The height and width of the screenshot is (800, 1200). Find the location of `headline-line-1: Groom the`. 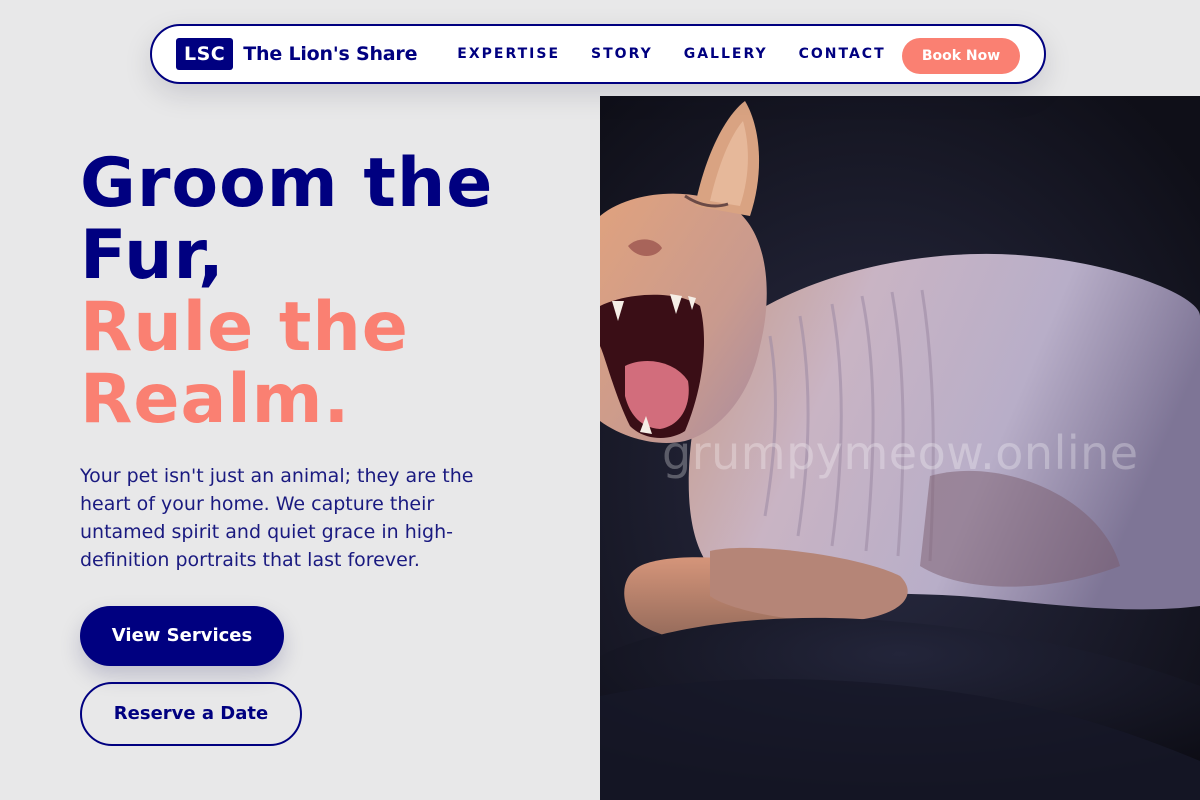

headline-line-1: Groom the is located at coordinates (287, 183).